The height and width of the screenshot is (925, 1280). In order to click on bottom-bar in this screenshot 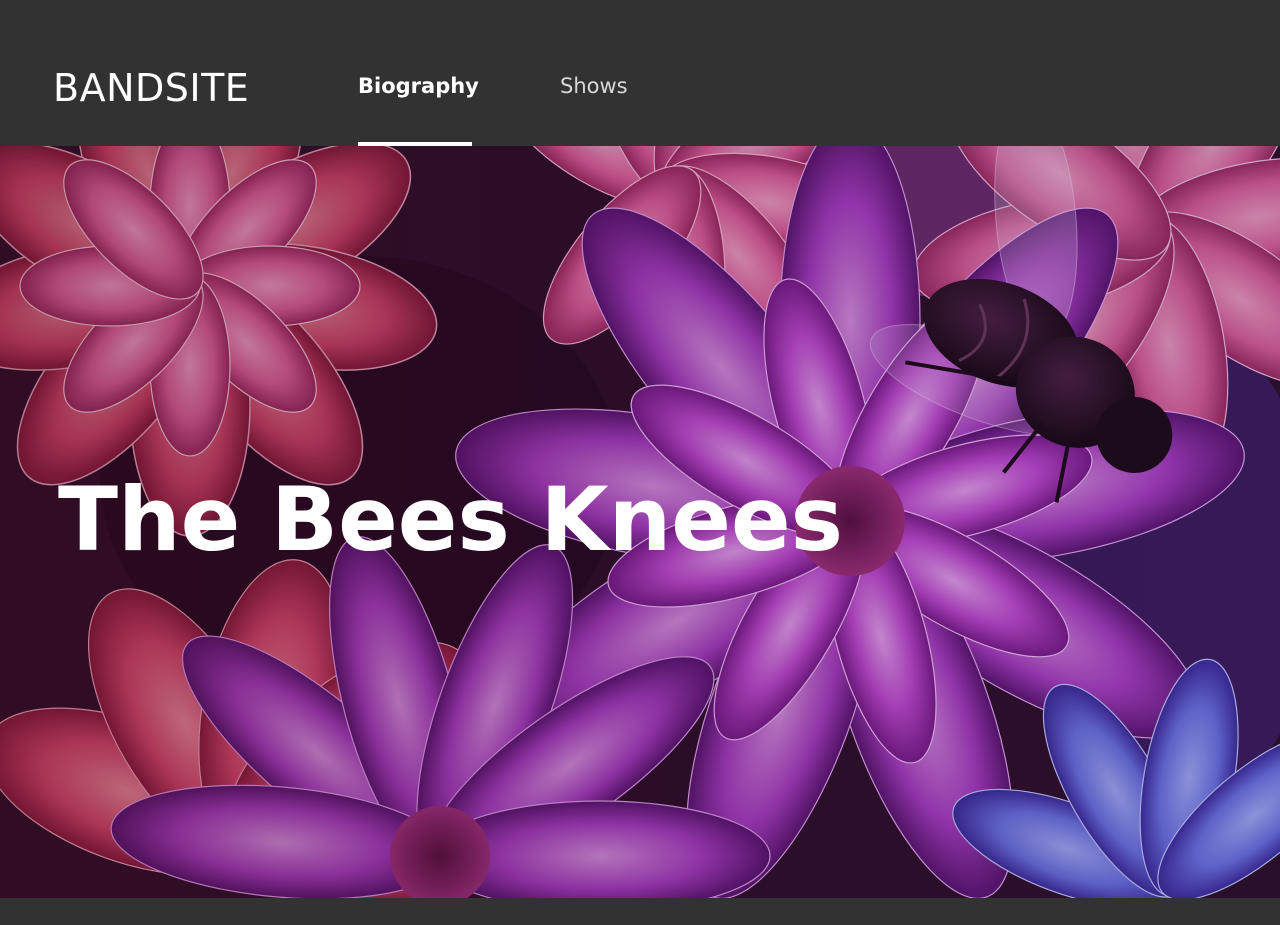, I will do `click(640, 911)`.